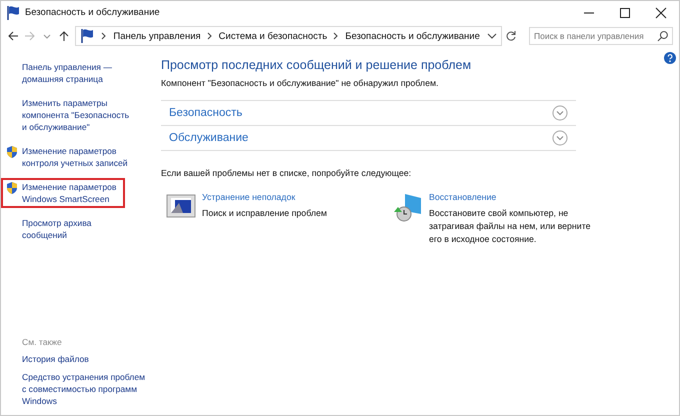 This screenshot has width=680, height=416. What do you see at coordinates (511, 36) in the screenshot?
I see `refresh-icon` at bounding box center [511, 36].